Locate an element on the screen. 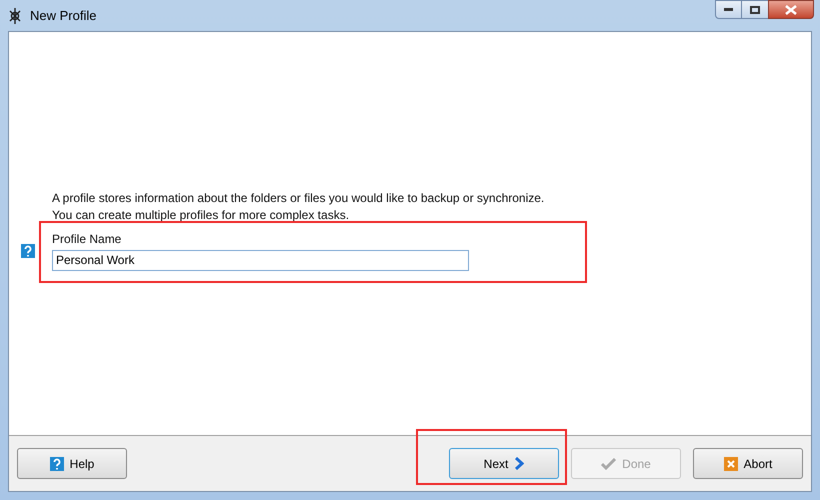  maximize-button is located at coordinates (755, 9).